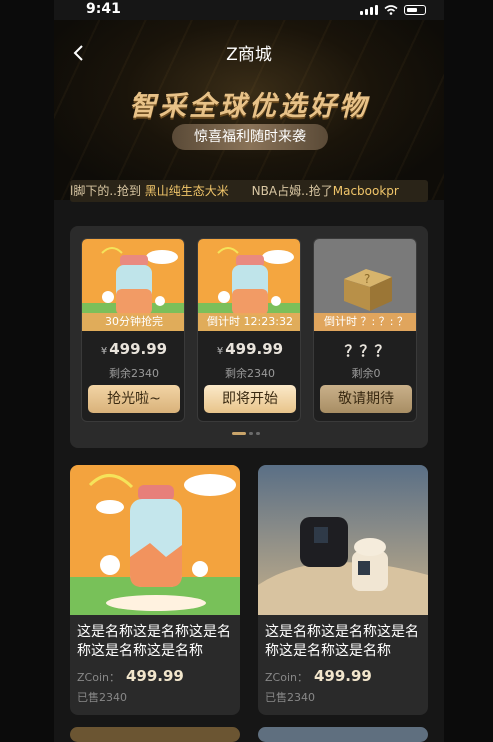 The height and width of the screenshot is (742, 493). I want to click on flash-status: 倒计时 ？: ？: ？, so click(365, 322).